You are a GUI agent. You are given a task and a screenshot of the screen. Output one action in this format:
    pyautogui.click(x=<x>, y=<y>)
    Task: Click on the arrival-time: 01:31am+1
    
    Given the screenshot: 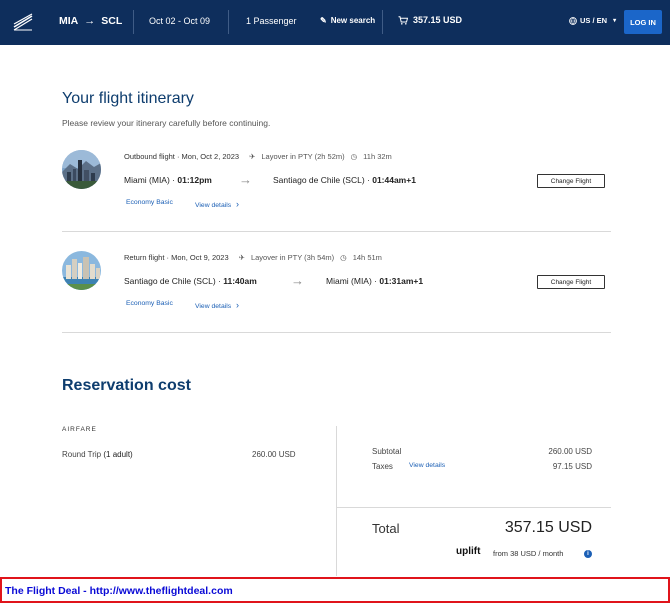 What is the action you would take?
    pyautogui.click(x=401, y=281)
    